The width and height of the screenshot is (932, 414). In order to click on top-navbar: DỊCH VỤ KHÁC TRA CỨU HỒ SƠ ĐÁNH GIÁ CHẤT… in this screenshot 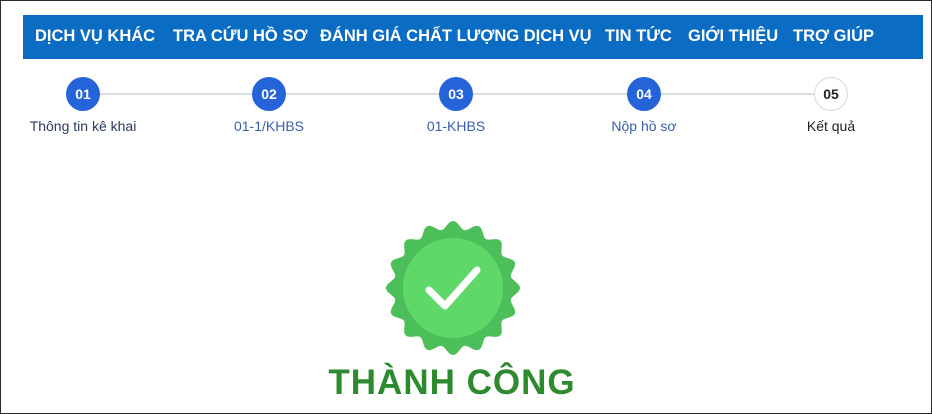, I will do `click(473, 37)`.